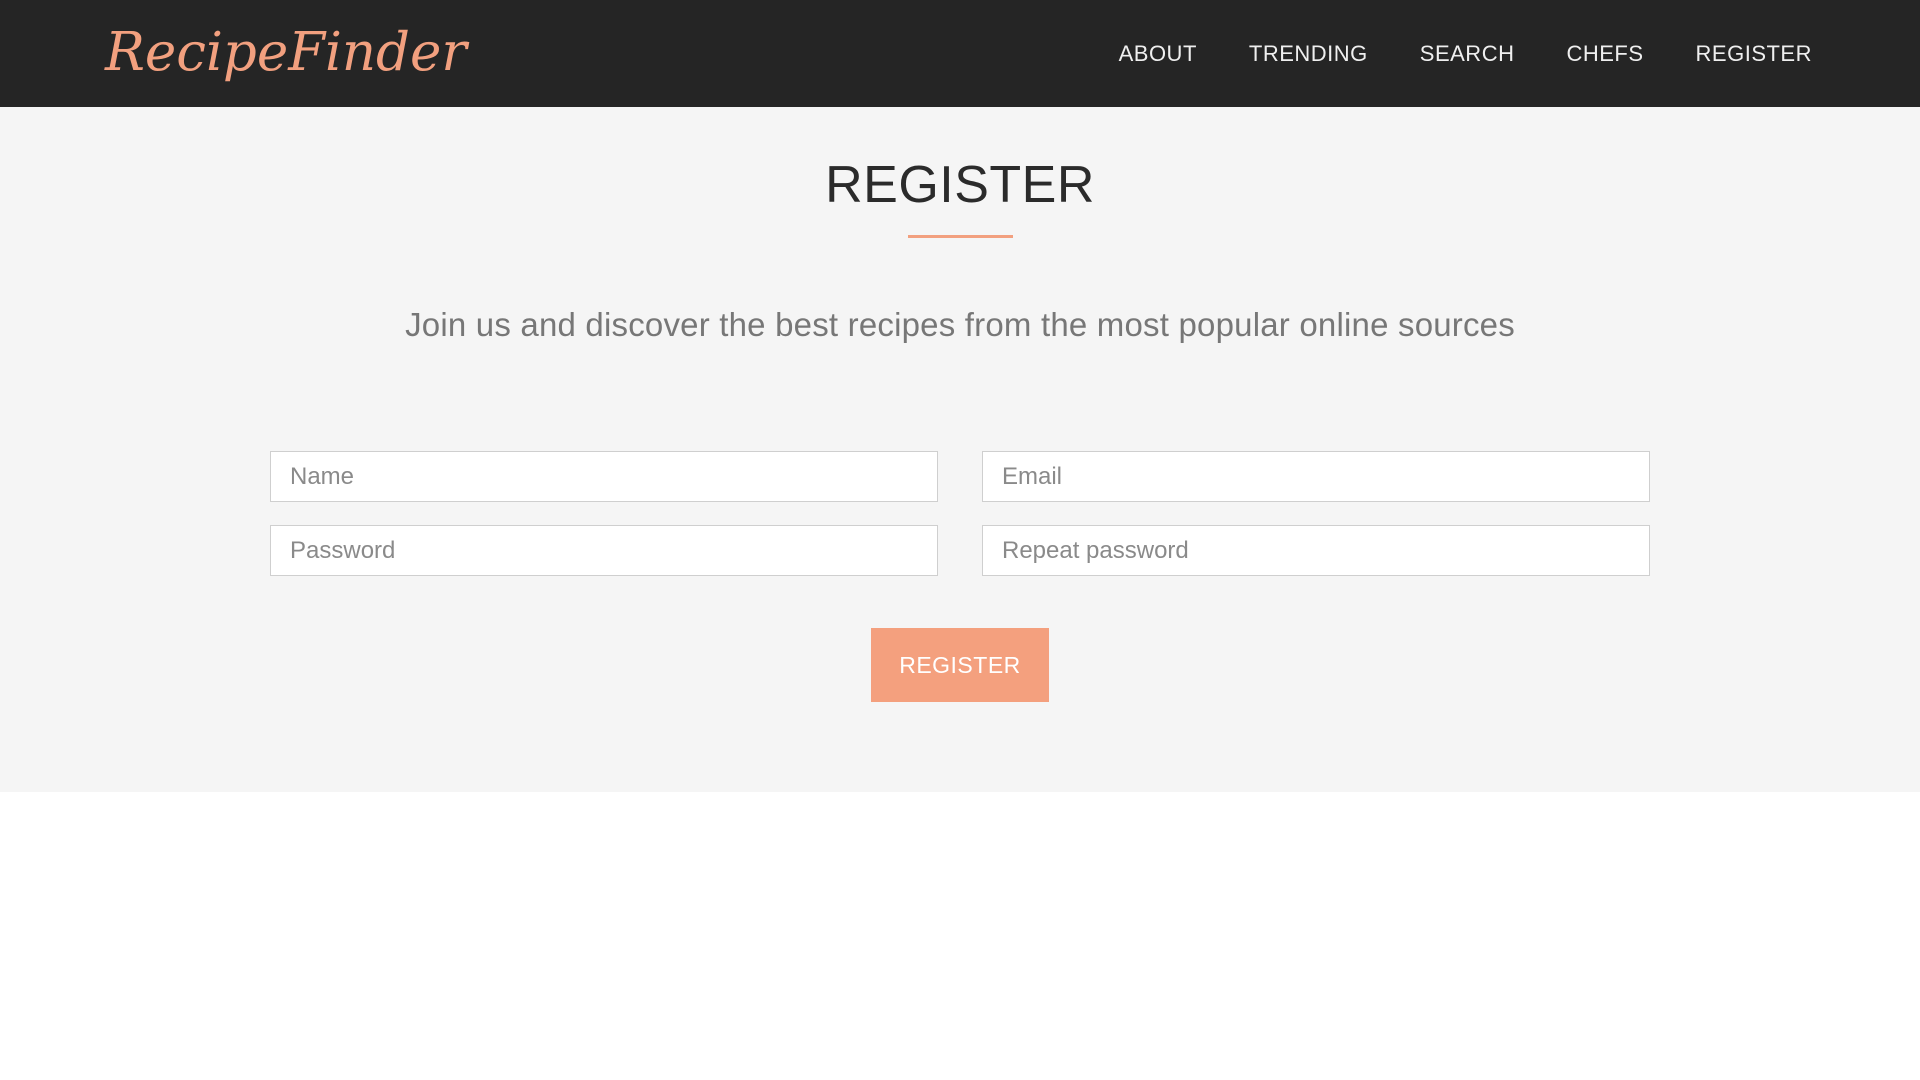  Describe the element at coordinates (1158, 54) in the screenshot. I see `nav-item-about: ABOUT` at that location.